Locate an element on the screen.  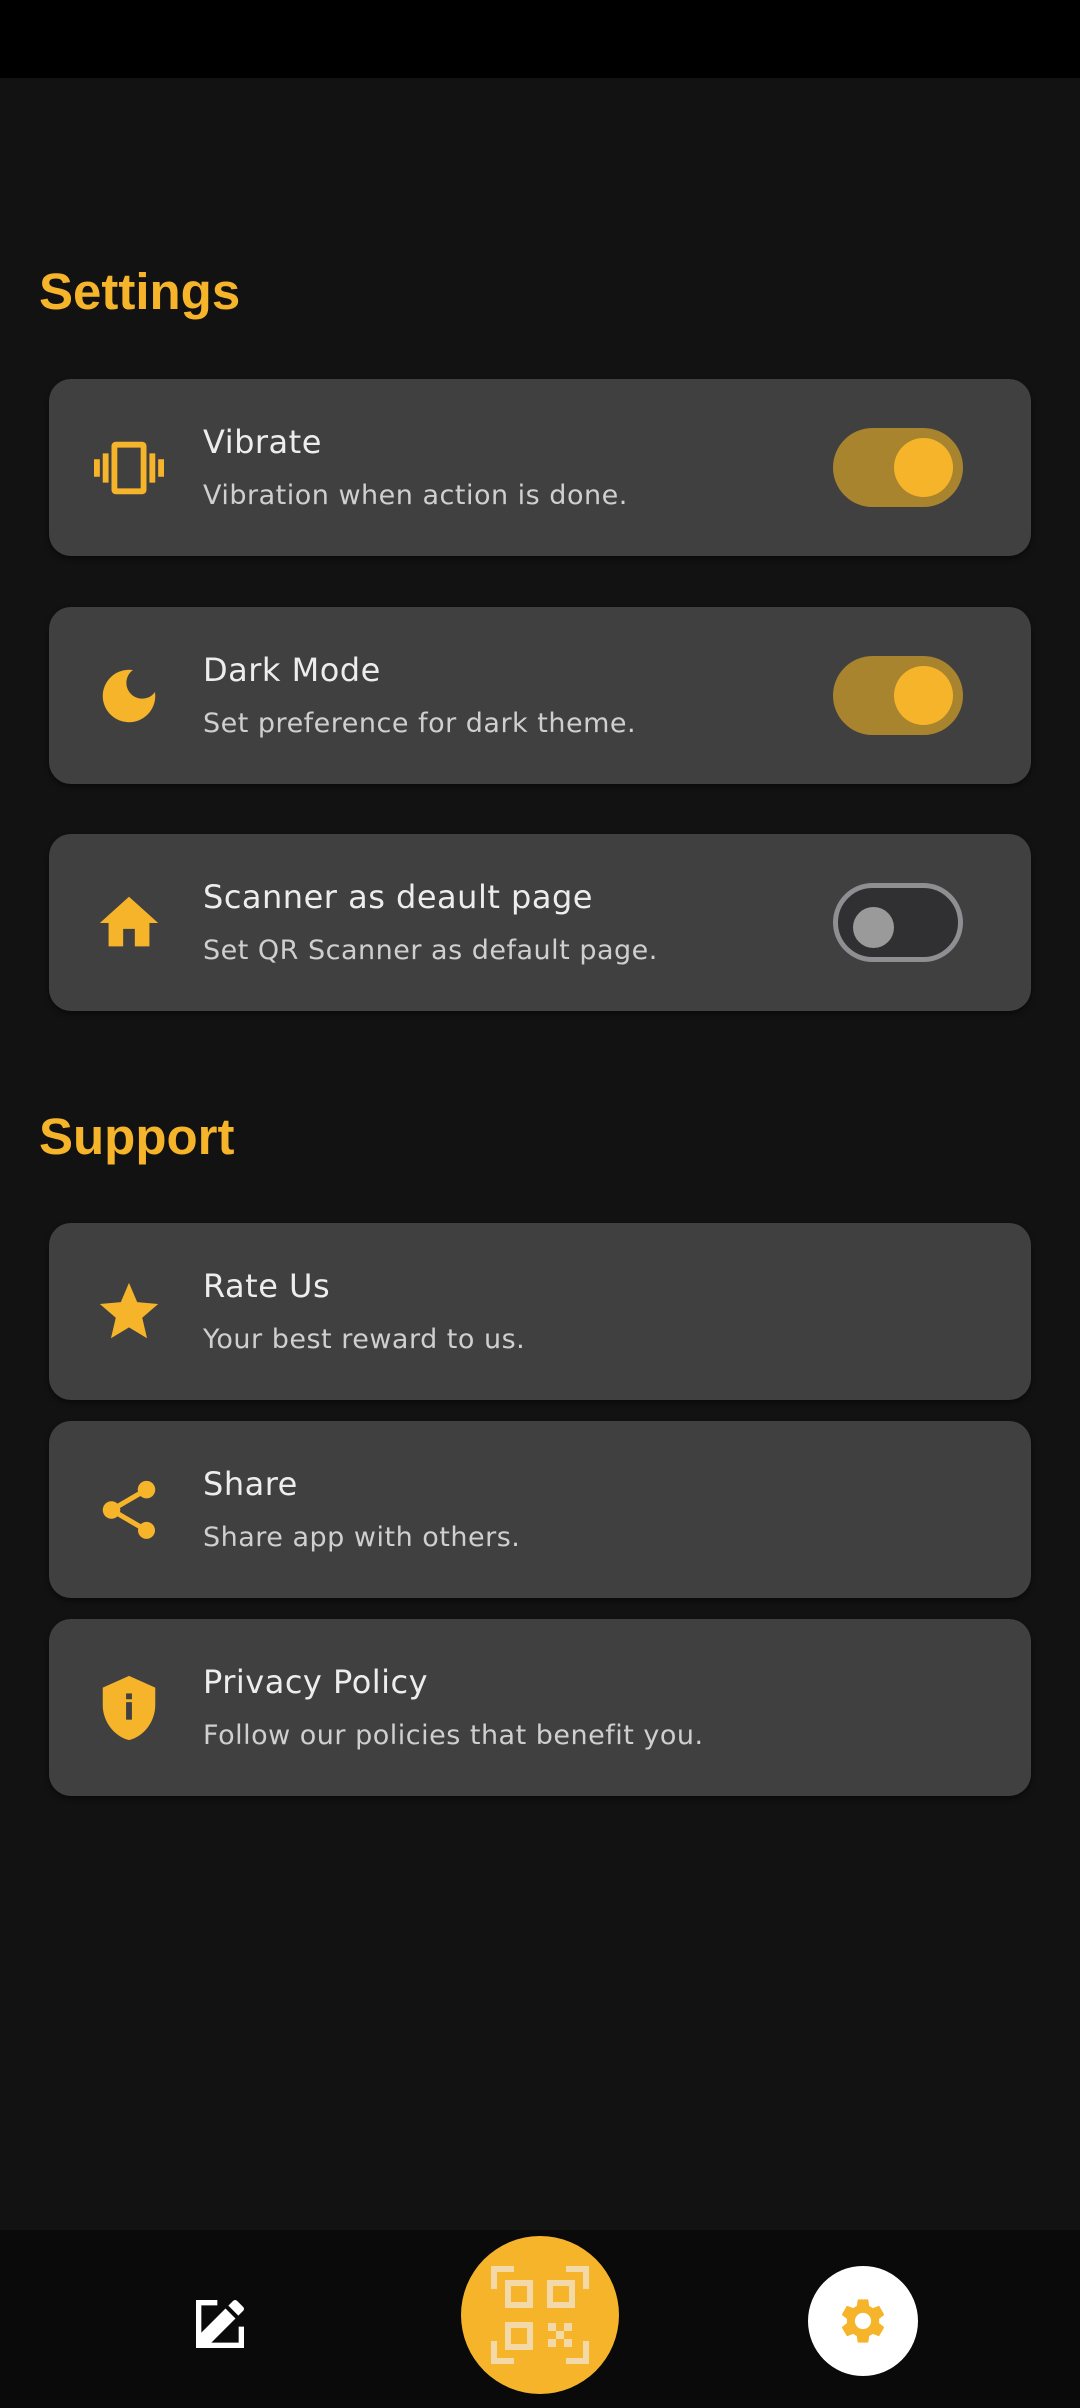
moon-icon is located at coordinates (129, 696).